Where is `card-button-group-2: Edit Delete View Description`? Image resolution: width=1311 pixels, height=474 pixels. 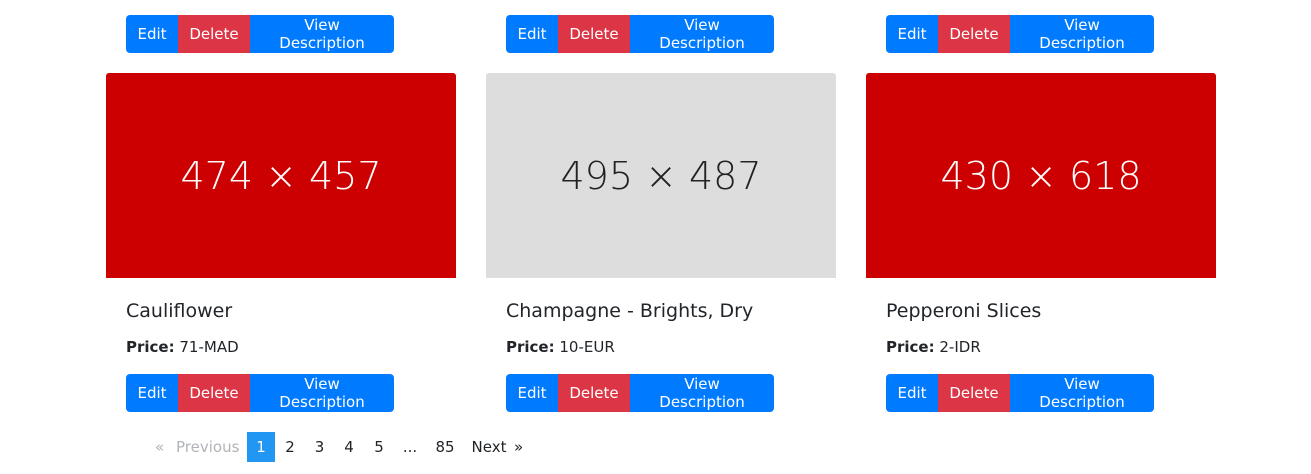
card-button-group-2: Edit Delete View Description is located at coordinates (640, 393).